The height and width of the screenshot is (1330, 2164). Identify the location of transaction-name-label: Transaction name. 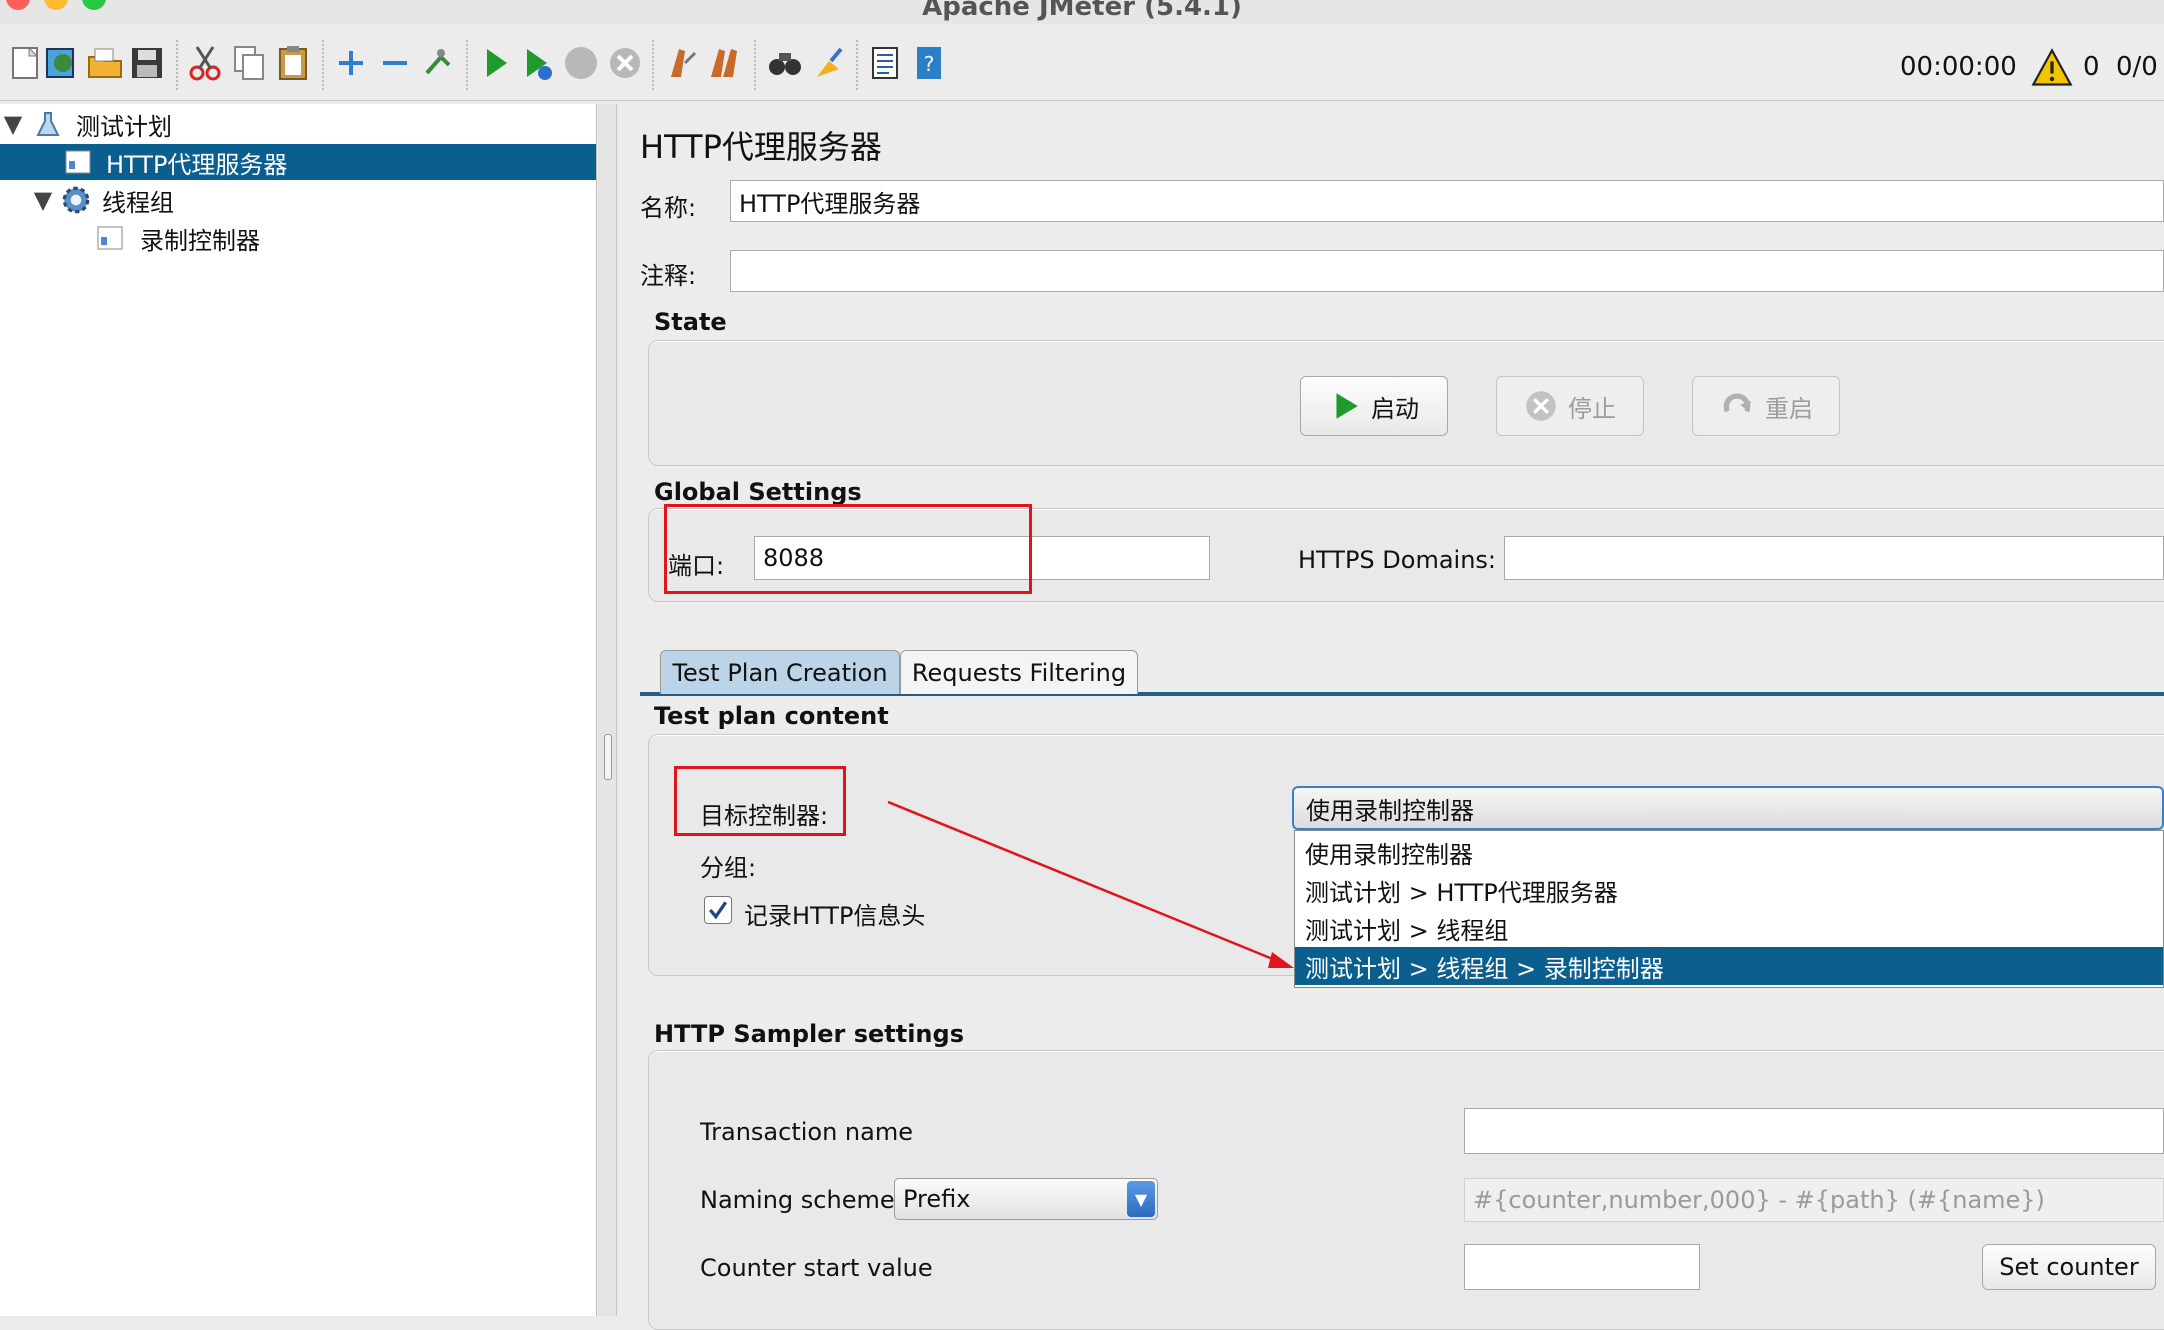
(806, 1132).